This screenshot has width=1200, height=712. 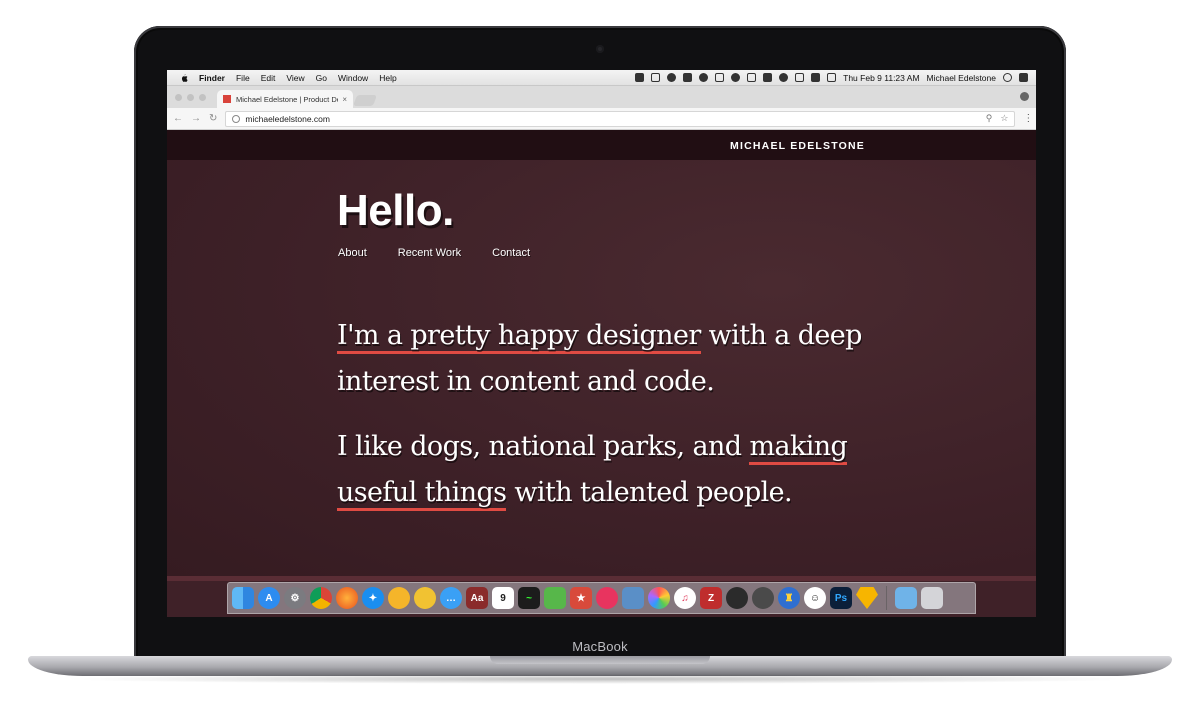 I want to click on forward-icon: →, so click(x=196, y=118).